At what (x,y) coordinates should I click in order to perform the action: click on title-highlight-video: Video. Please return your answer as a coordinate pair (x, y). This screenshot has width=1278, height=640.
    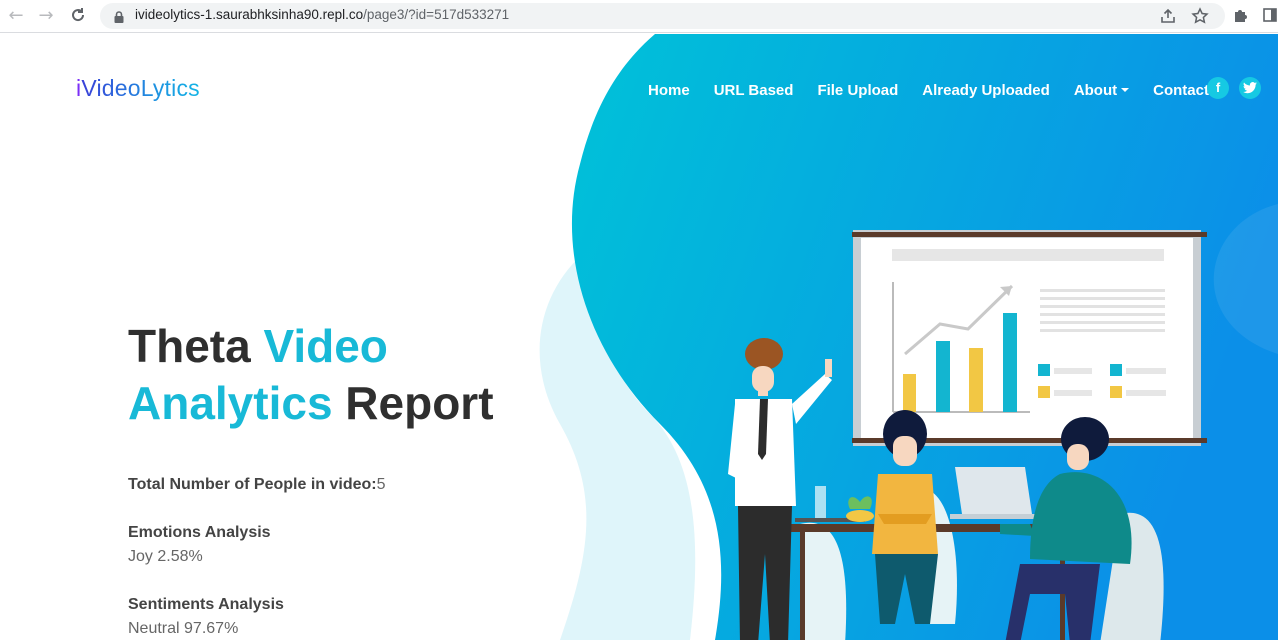
    Looking at the image, I should click on (325, 346).